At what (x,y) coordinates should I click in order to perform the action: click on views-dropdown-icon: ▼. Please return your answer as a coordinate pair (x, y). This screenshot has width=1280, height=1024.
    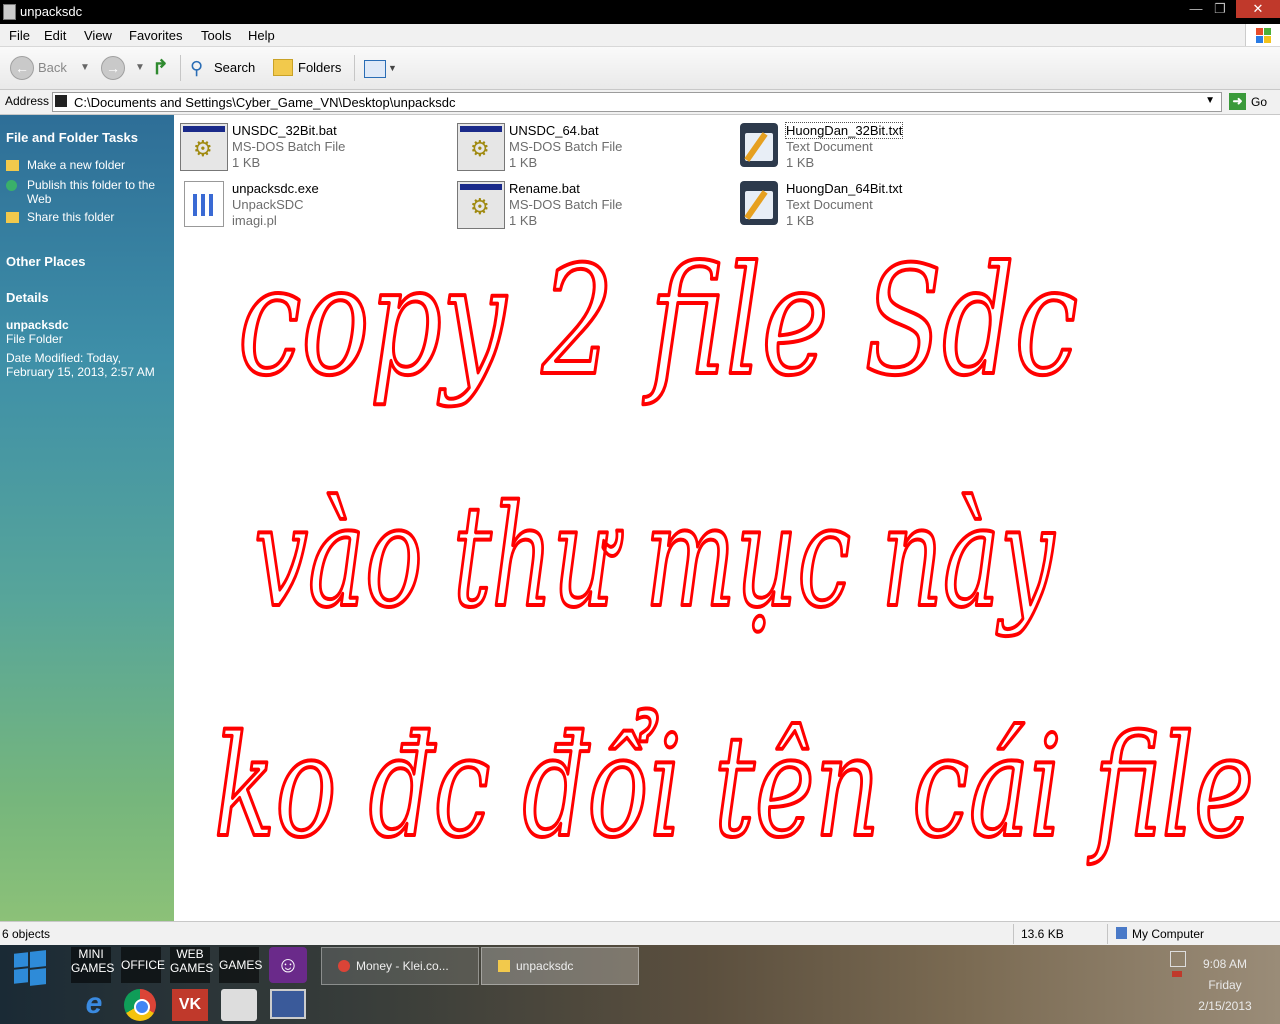
    Looking at the image, I should click on (392, 68).